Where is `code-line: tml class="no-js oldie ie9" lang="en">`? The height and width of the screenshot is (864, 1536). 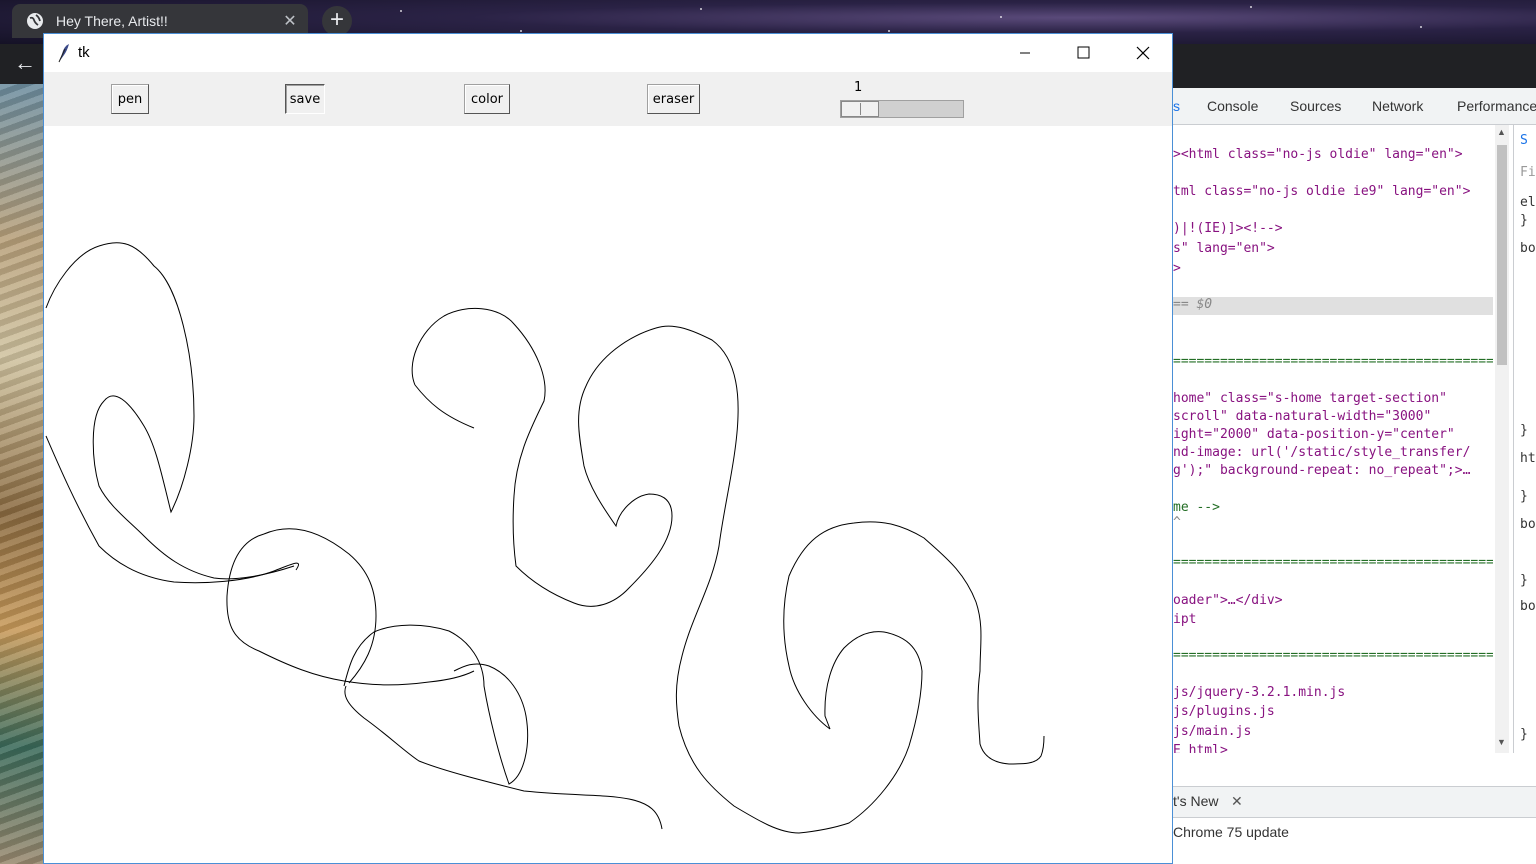
code-line: tml class="no-js oldie ie9" lang="en"> is located at coordinates (1321, 191).